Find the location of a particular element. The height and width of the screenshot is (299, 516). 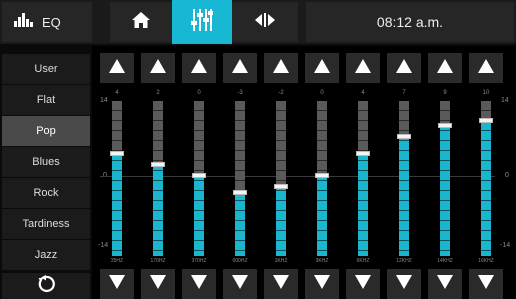

band-7-freq-label: 12KHZ is located at coordinates (404, 261).